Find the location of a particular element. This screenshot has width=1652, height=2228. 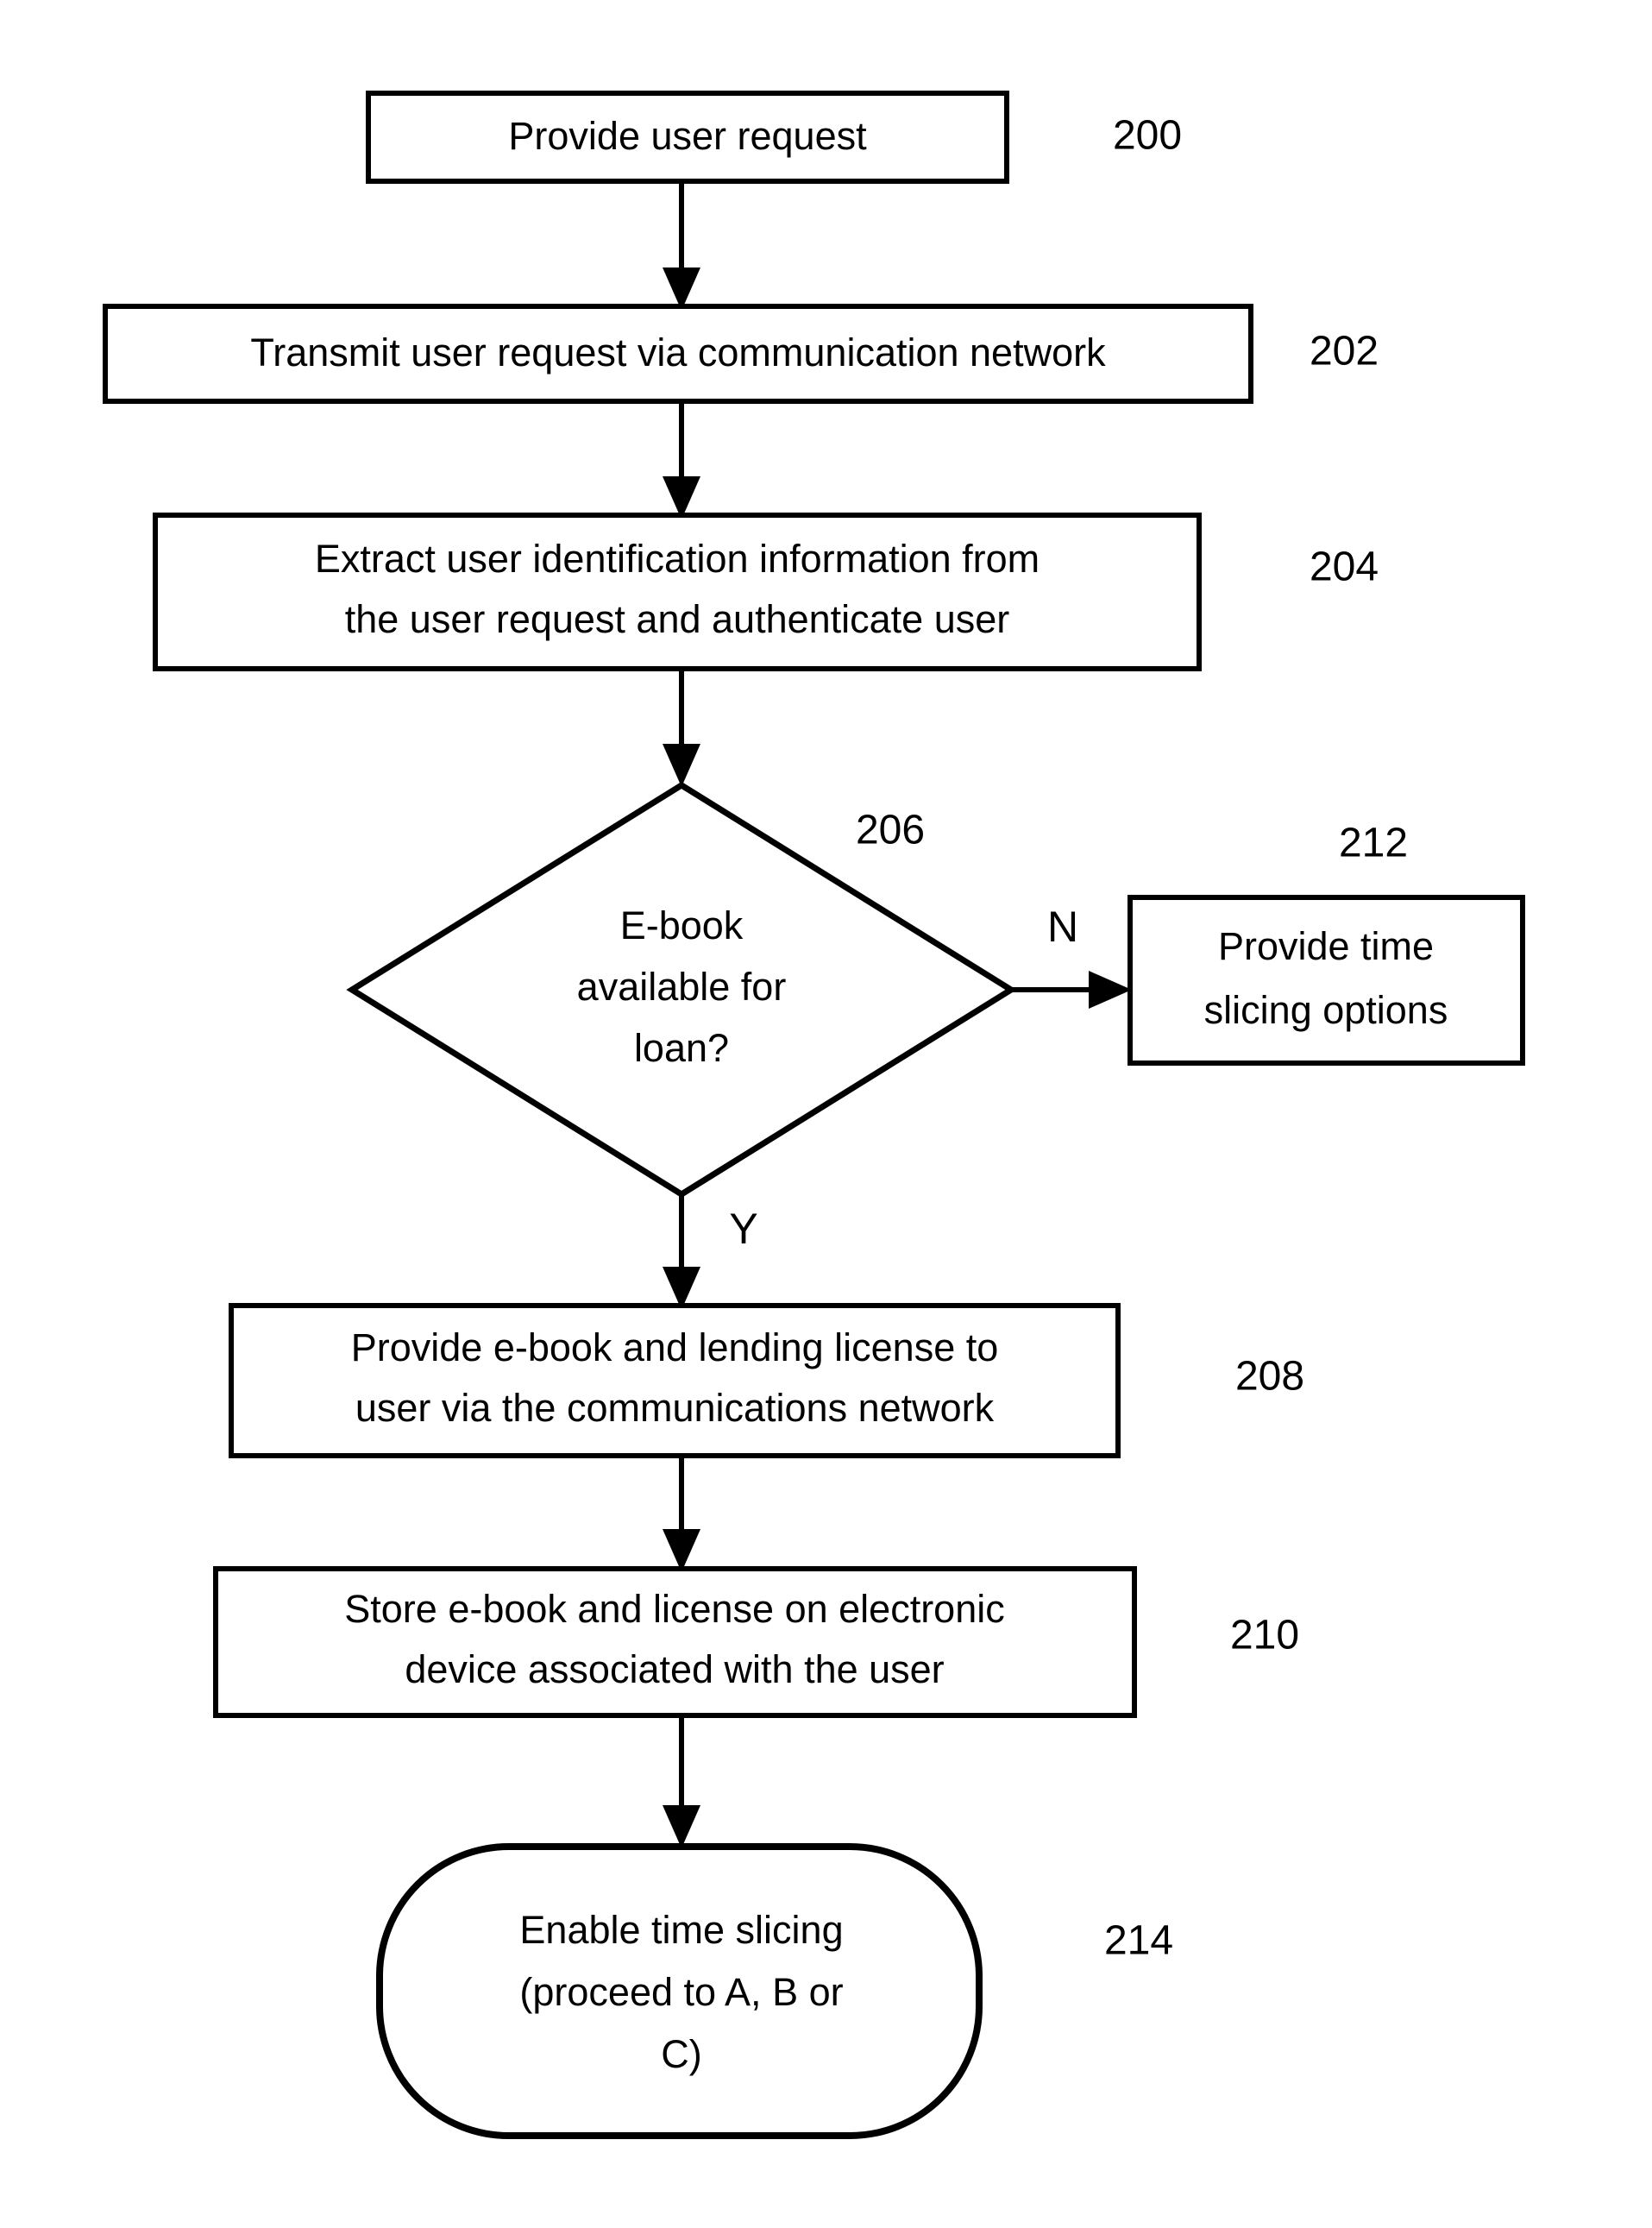

ref-label-208: 208 is located at coordinates (1270, 1377).